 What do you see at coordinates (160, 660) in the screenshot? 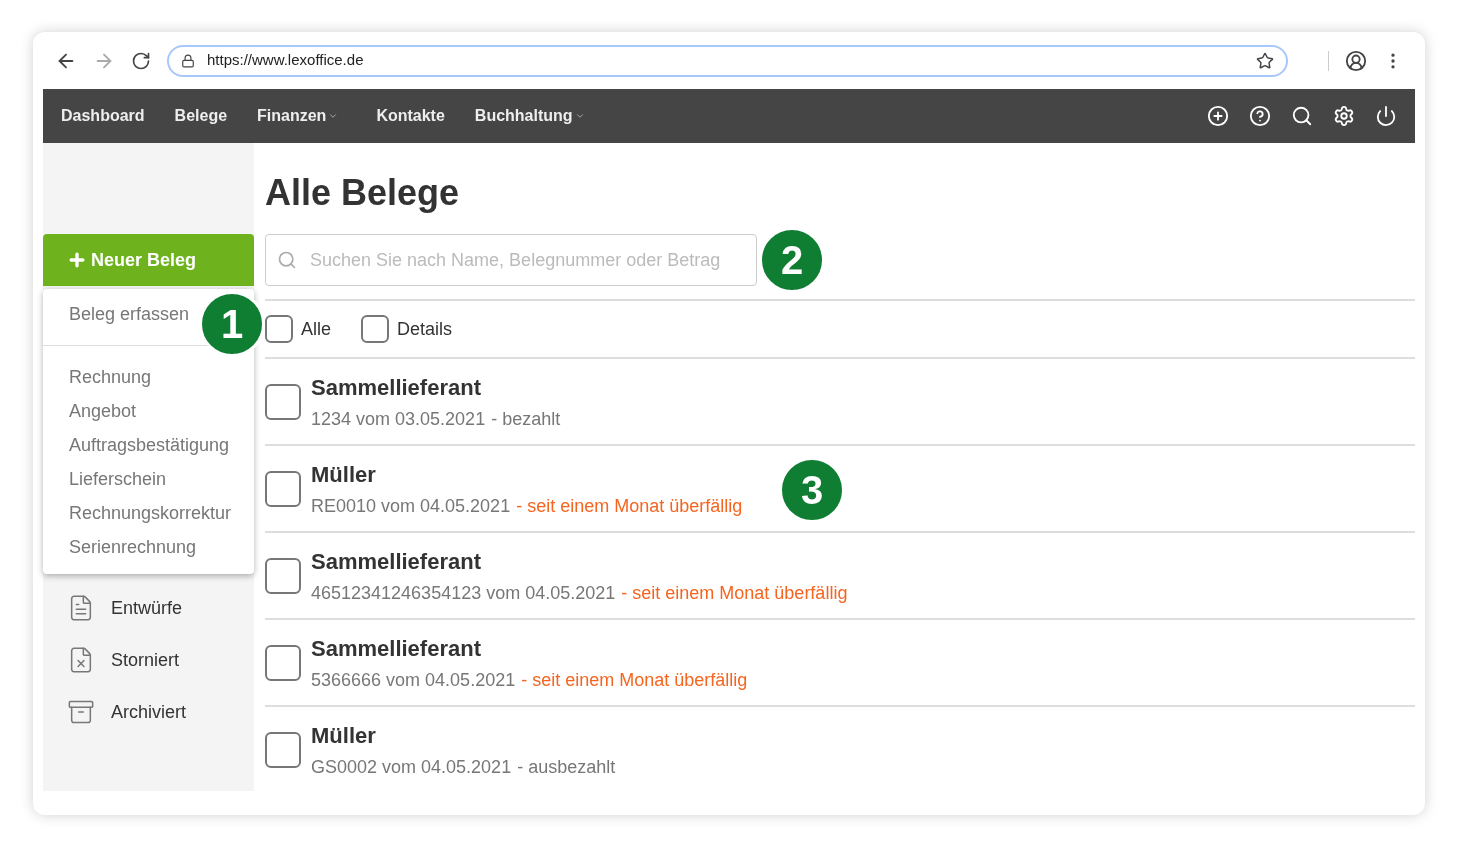
I see `sidebar-item: Storniert` at bounding box center [160, 660].